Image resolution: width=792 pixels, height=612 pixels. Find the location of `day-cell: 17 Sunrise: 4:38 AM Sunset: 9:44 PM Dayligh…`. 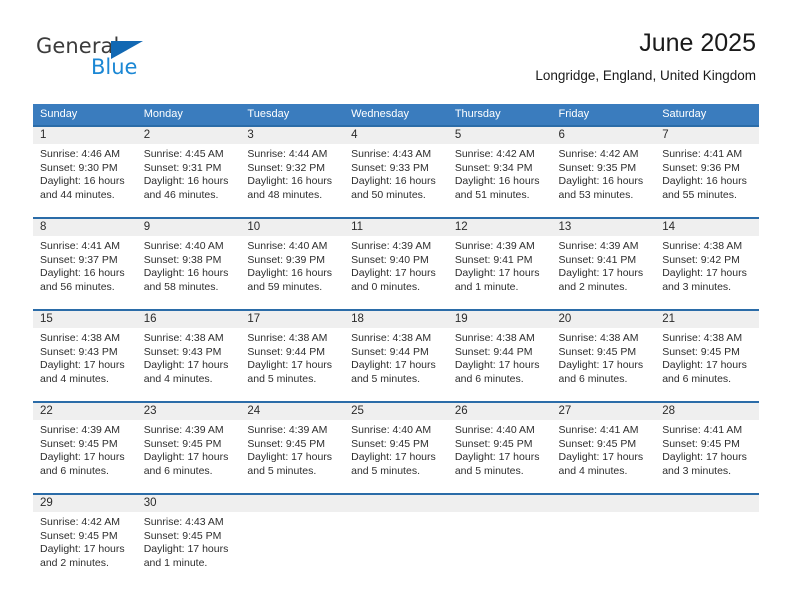

day-cell: 17 Sunrise: 4:38 AM Sunset: 9:44 PM Dayligh… is located at coordinates (292, 355).